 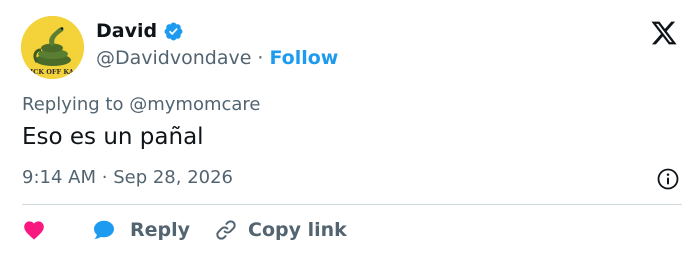 I want to click on link-icon, so click(x=226, y=230).